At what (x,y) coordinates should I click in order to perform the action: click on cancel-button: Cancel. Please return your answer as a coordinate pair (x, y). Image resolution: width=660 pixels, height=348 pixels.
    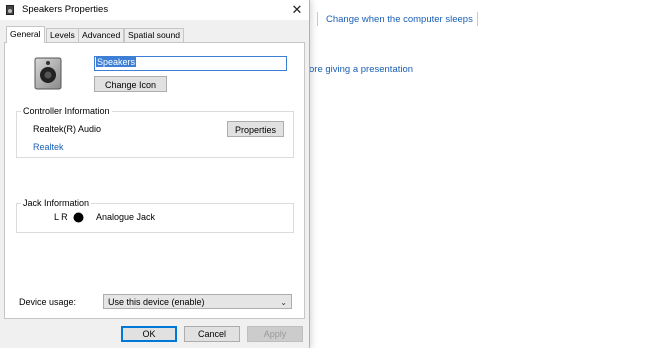
    Looking at the image, I should click on (212, 334).